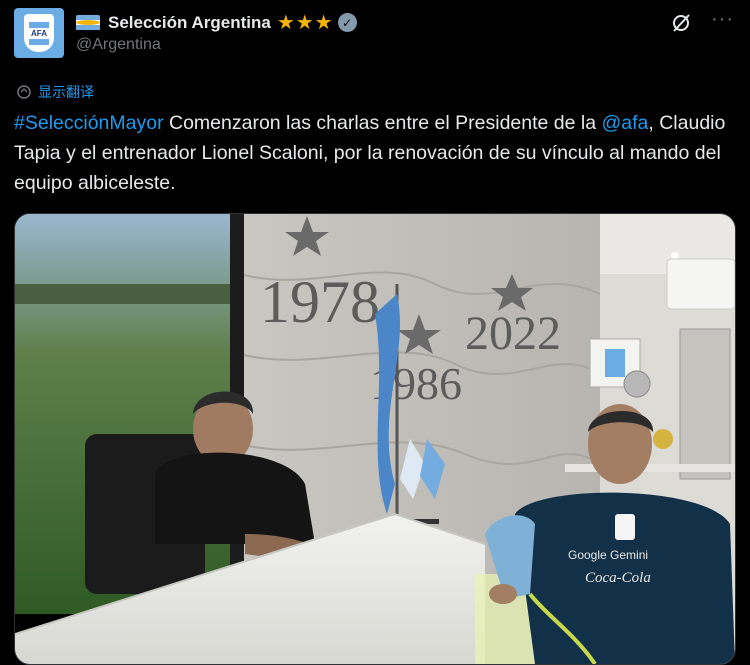 Image resolution: width=750 pixels, height=665 pixels. What do you see at coordinates (513, 333) in the screenshot?
I see `wall-year-2022: 2022` at bounding box center [513, 333].